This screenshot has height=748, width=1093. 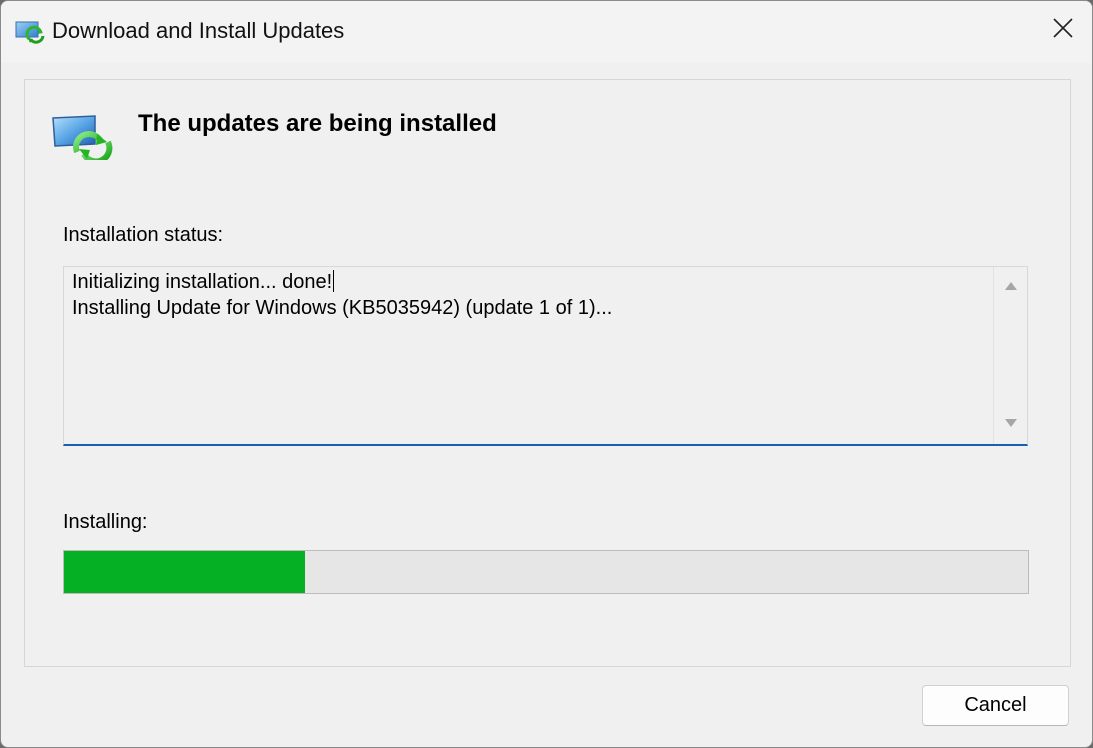 I want to click on close-button, so click(x=1063, y=30).